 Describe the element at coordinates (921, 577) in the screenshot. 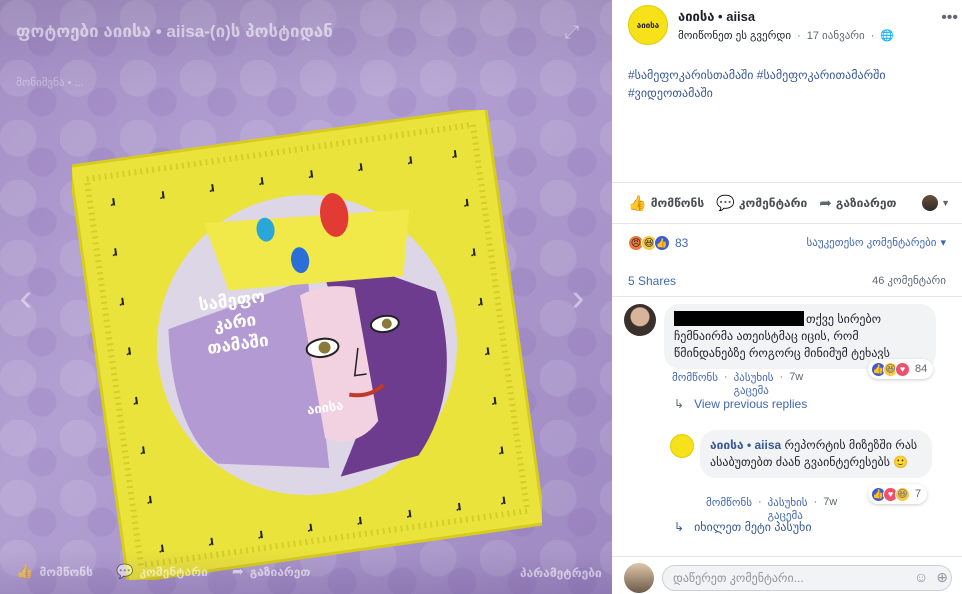

I see `emoji-icon: ☺` at that location.